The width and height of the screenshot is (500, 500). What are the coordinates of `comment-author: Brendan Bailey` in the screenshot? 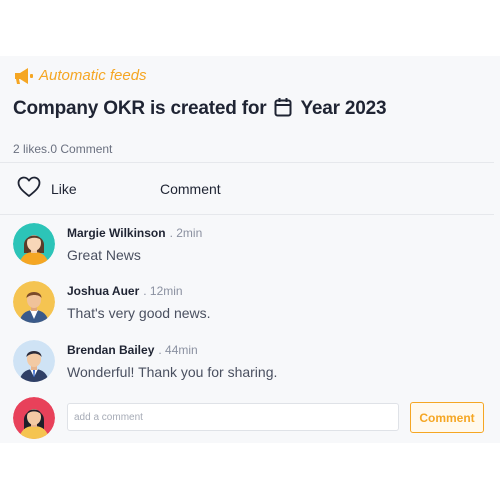 It's located at (110, 350).